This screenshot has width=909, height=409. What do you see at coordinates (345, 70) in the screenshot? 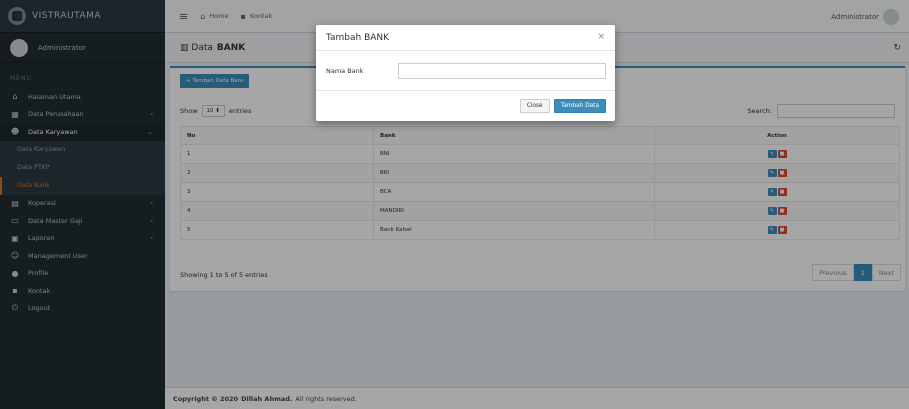
I see `bank-name-label: Nama Bank` at bounding box center [345, 70].